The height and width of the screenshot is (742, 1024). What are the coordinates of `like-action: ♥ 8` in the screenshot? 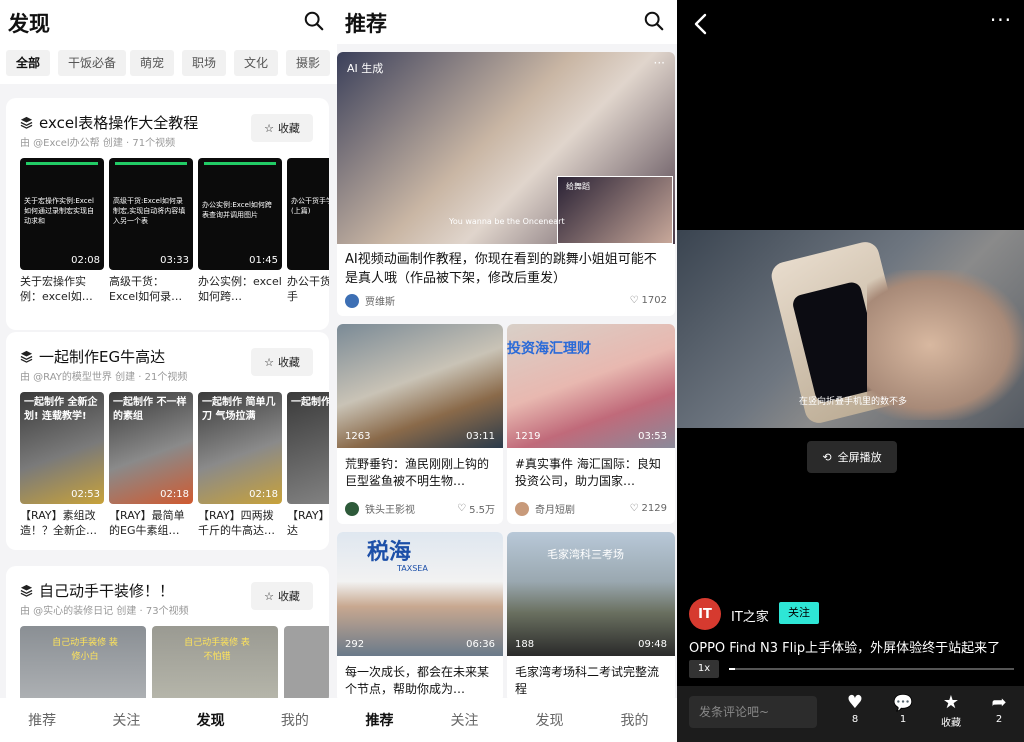 It's located at (855, 708).